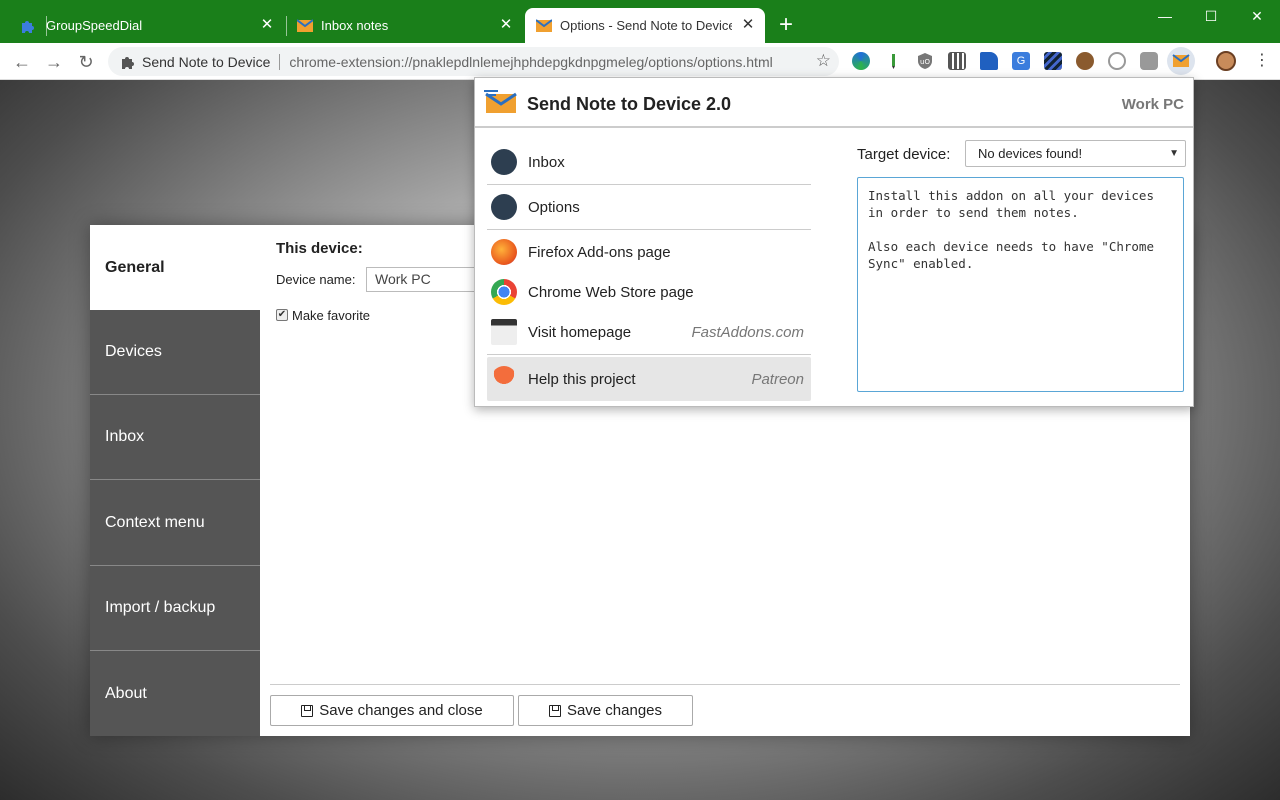 The width and height of the screenshot is (1280, 800). Describe the element at coordinates (861, 61) in the screenshot. I see `edge-icon` at that location.